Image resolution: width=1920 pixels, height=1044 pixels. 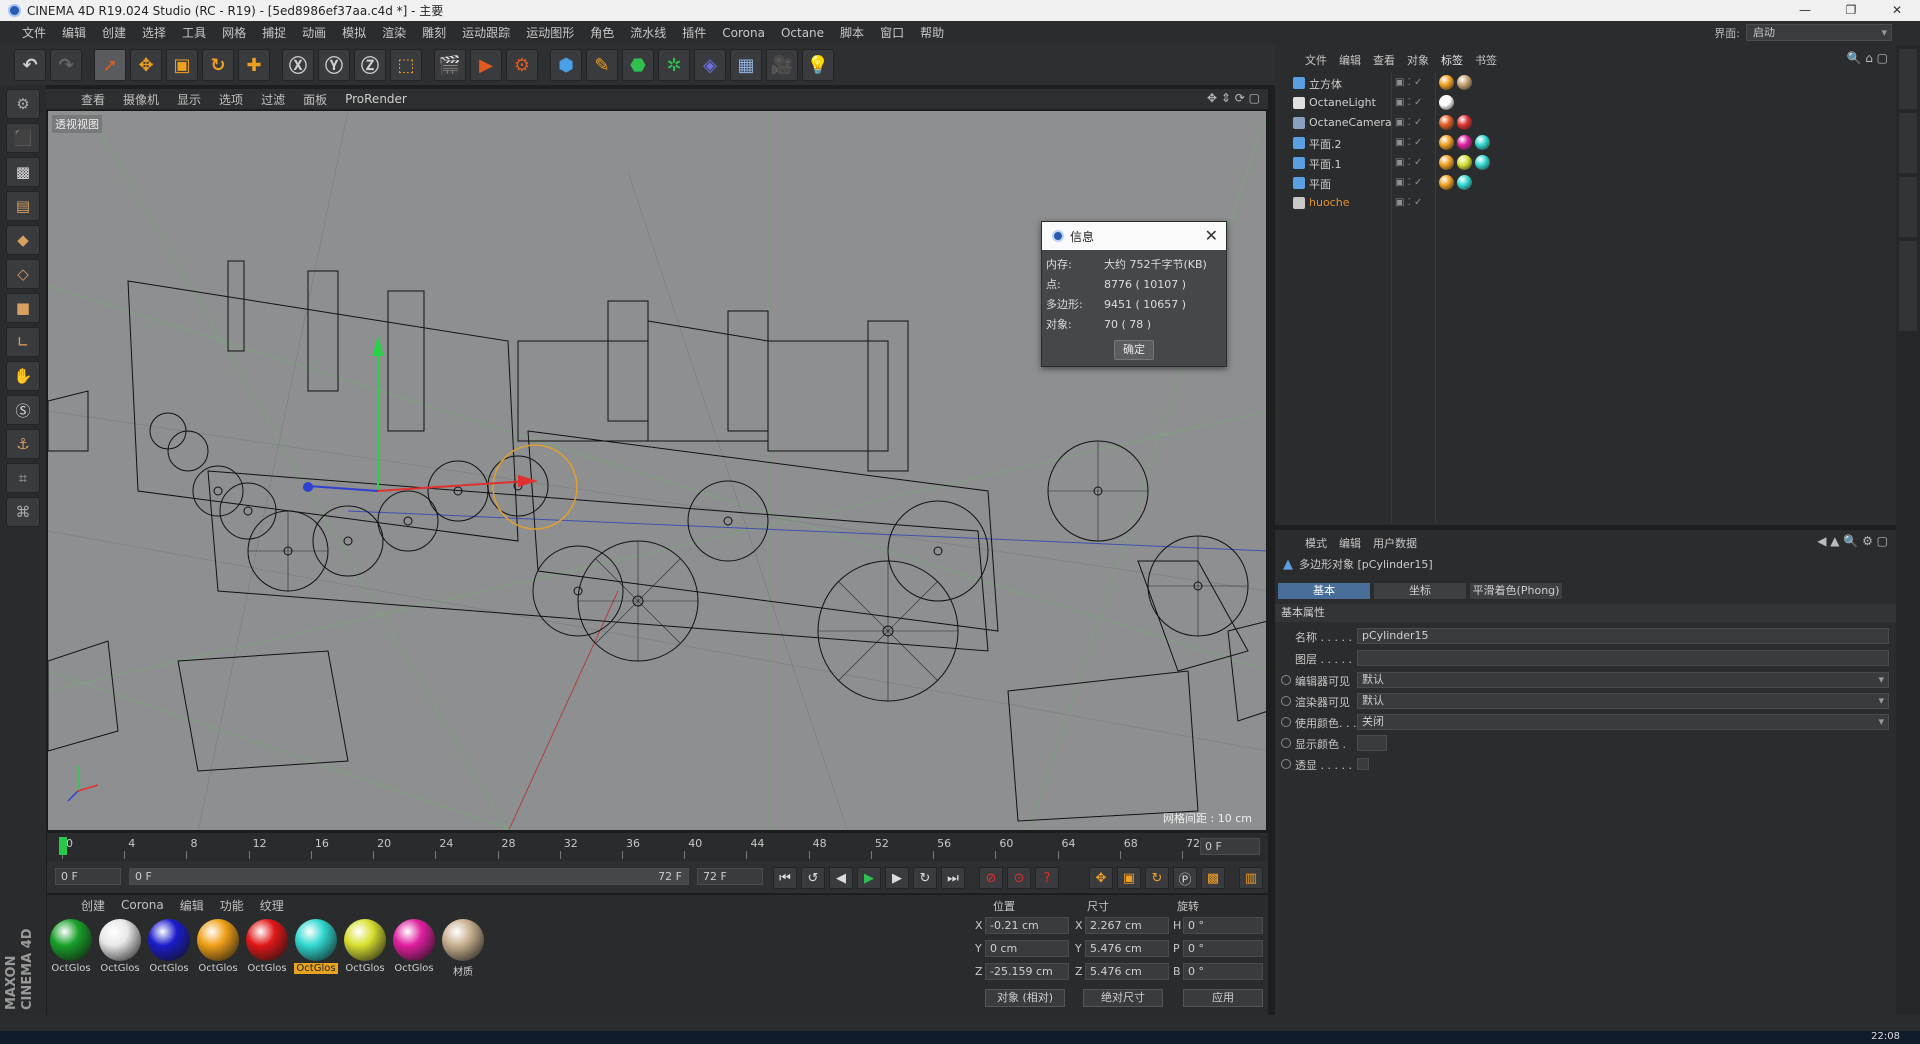 I want to click on tab-coordinates: 坐标, so click(x=1420, y=591).